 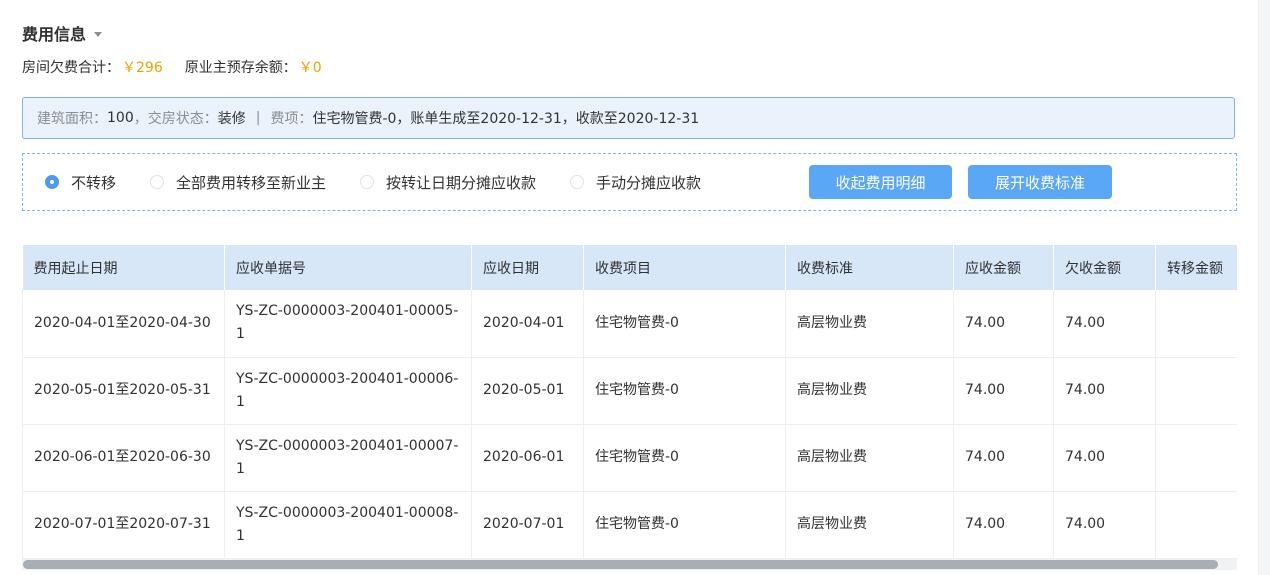 What do you see at coordinates (527, 391) in the screenshot?
I see `cell-due-date: 2020-05-01` at bounding box center [527, 391].